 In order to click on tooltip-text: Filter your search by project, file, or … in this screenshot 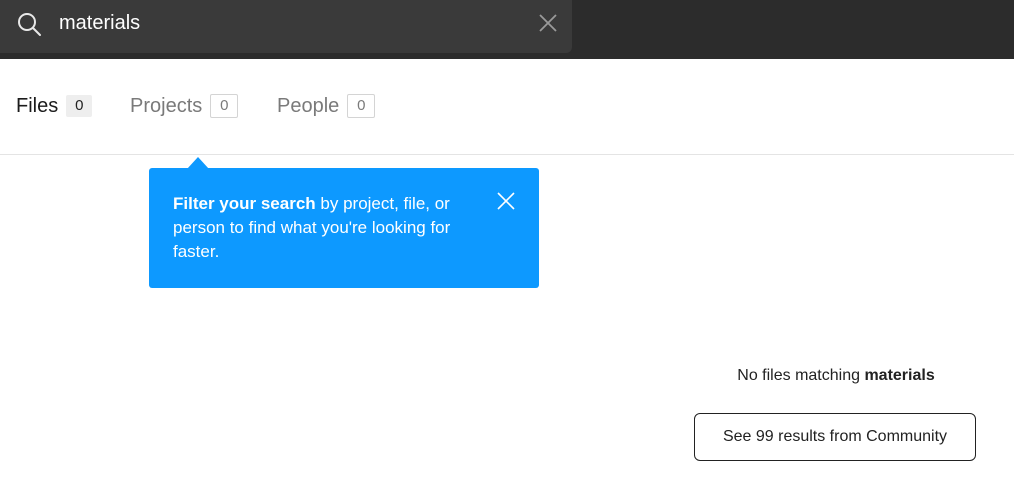, I will do `click(328, 228)`.